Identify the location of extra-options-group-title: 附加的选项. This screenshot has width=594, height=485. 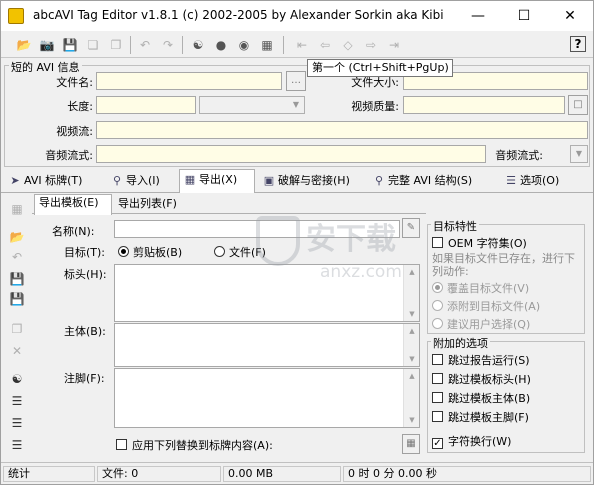
(460, 343).